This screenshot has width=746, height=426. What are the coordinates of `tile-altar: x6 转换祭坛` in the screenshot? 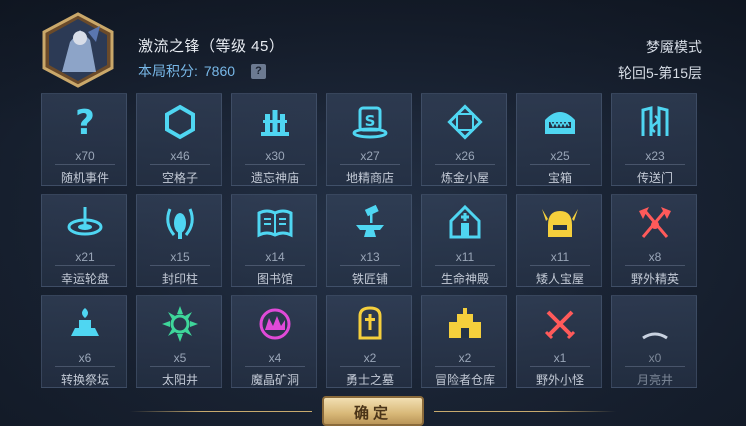 It's located at (84, 341).